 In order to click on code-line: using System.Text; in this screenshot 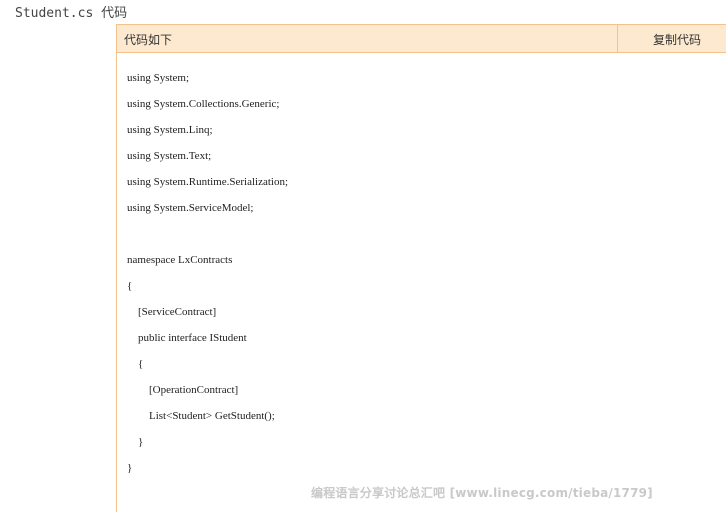, I will do `click(169, 156)`.